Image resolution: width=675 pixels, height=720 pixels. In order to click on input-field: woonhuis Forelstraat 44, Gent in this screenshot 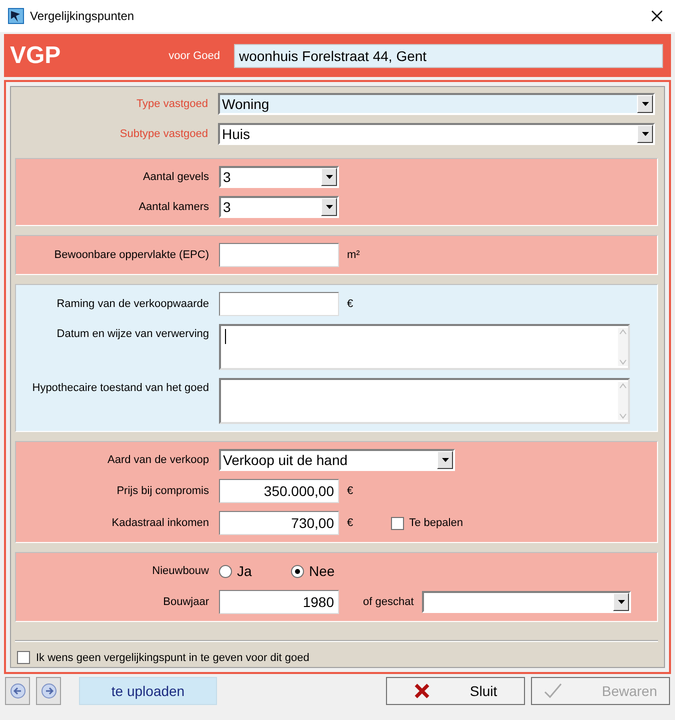, I will do `click(448, 56)`.